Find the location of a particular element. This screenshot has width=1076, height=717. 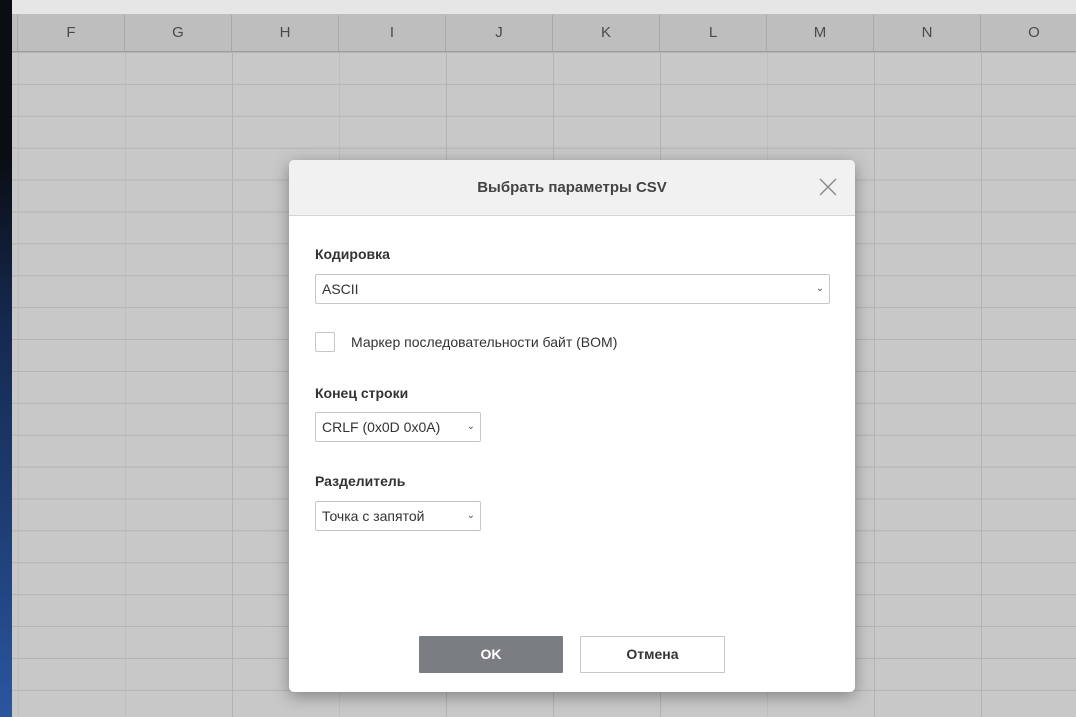

column-header: N is located at coordinates (927, 33).